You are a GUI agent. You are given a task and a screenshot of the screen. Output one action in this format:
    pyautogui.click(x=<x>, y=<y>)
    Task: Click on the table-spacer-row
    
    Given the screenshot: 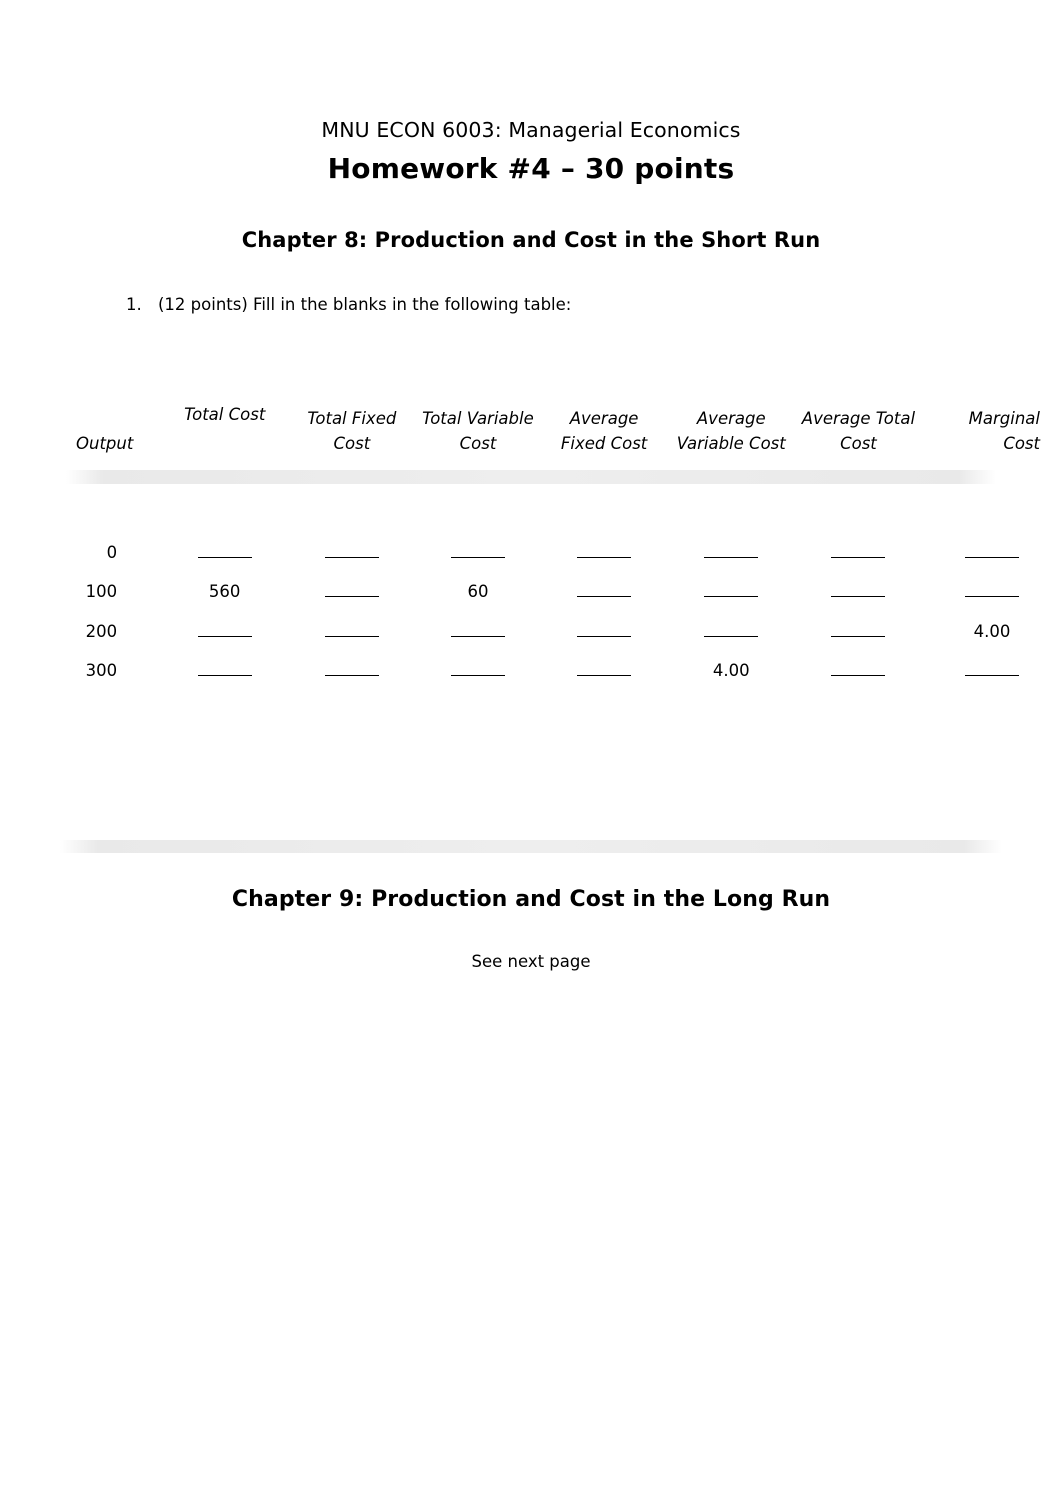 What is the action you would take?
    pyautogui.click(x=531, y=513)
    